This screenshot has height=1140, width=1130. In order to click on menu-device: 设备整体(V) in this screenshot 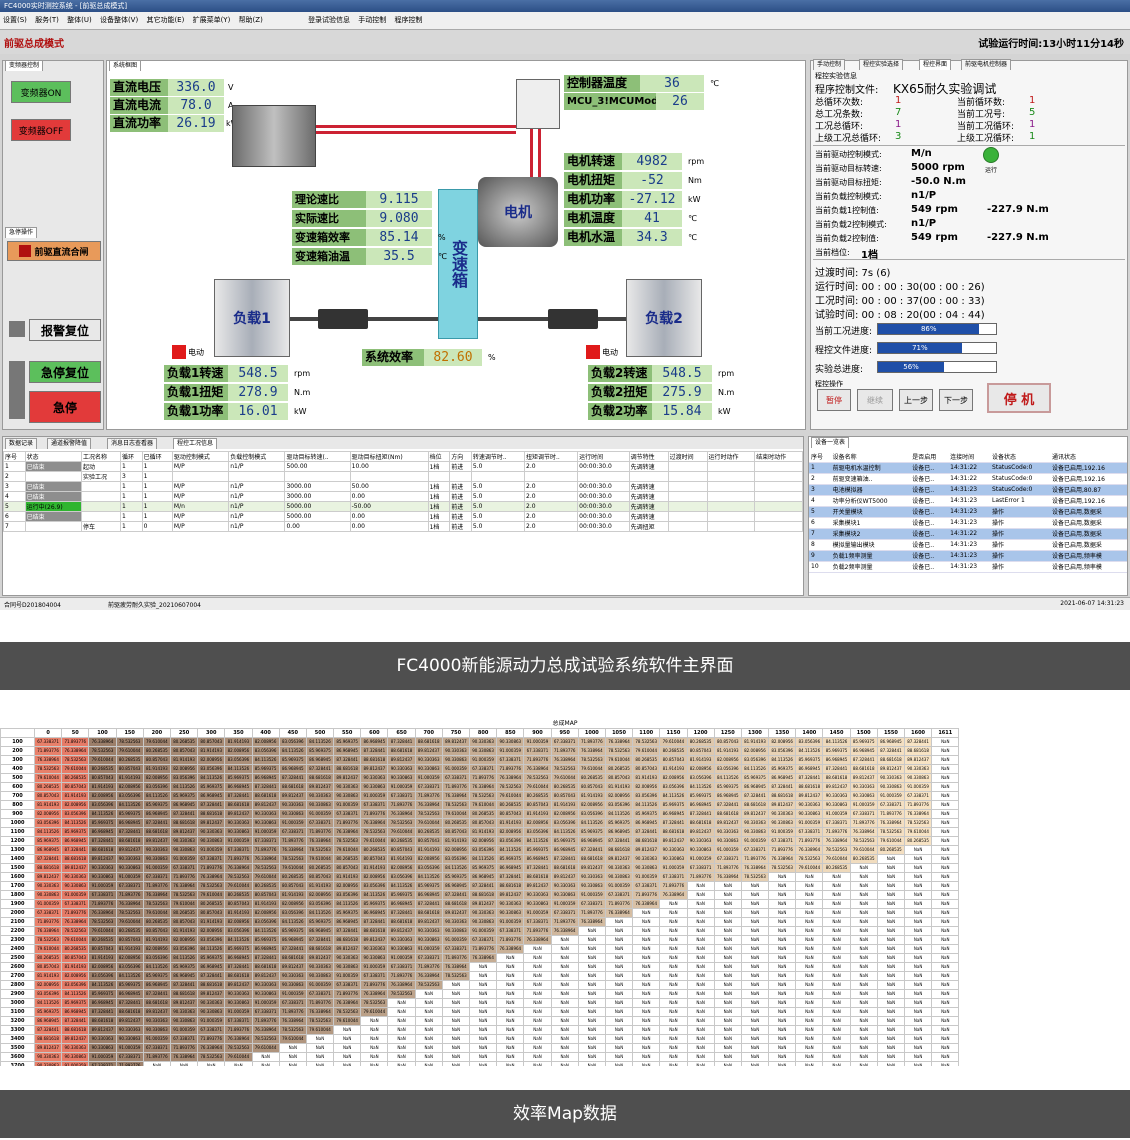, I will do `click(119, 20)`.